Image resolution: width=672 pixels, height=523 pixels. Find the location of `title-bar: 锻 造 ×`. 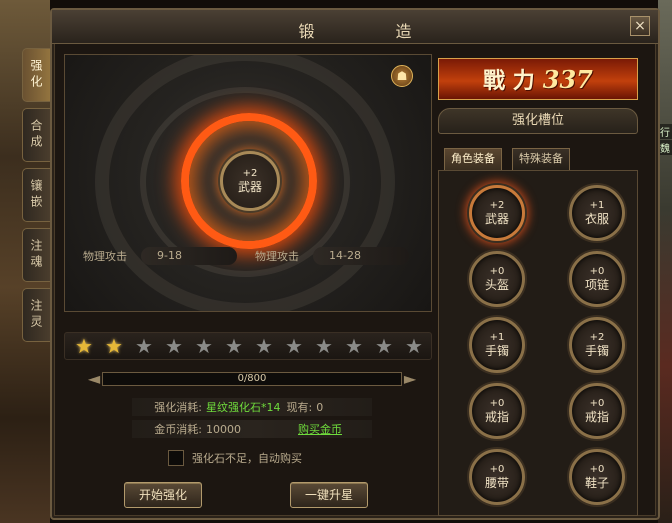

title-bar: 锻 造 × is located at coordinates (355, 27).